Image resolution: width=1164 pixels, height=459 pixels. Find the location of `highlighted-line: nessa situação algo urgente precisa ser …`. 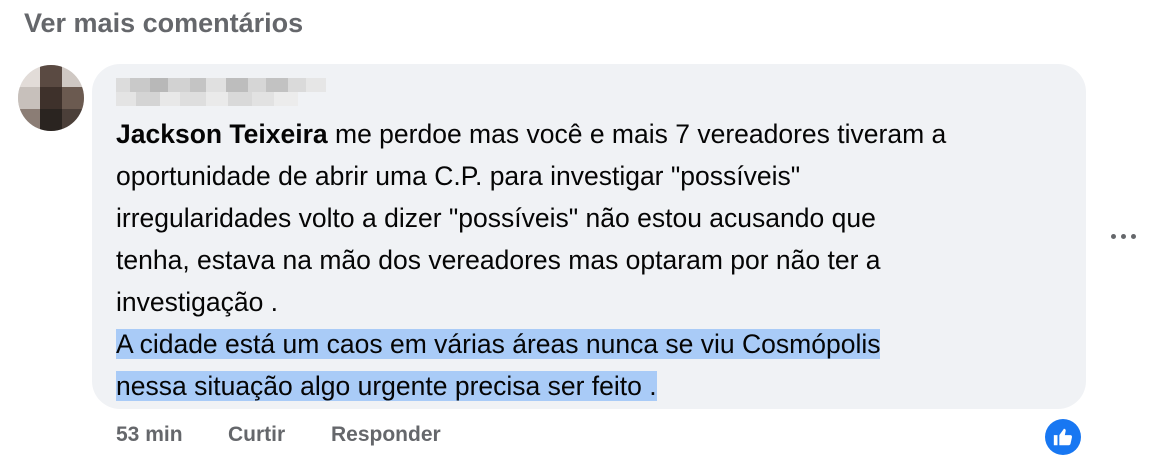

highlighted-line: nessa situação algo urgente precisa ser … is located at coordinates (596, 386).